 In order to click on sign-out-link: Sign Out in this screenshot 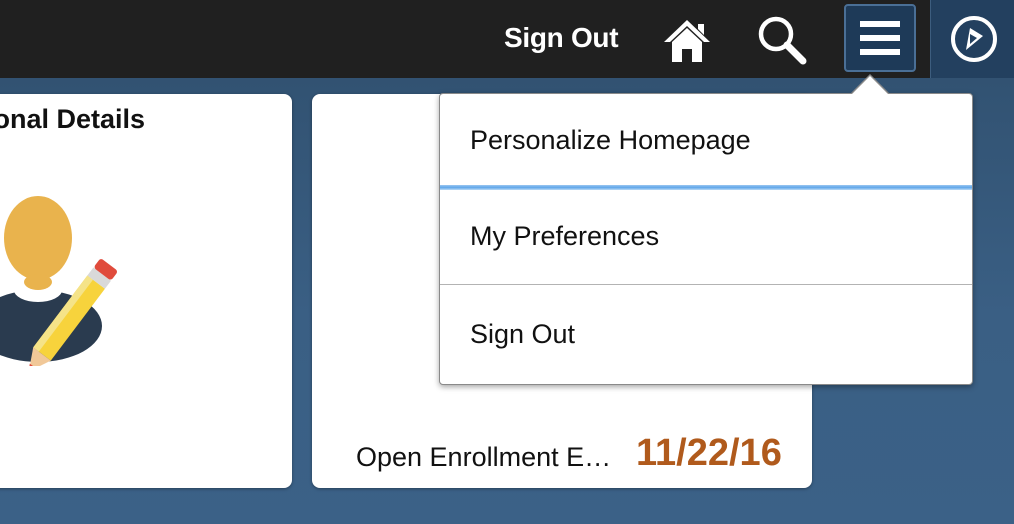, I will do `click(561, 38)`.